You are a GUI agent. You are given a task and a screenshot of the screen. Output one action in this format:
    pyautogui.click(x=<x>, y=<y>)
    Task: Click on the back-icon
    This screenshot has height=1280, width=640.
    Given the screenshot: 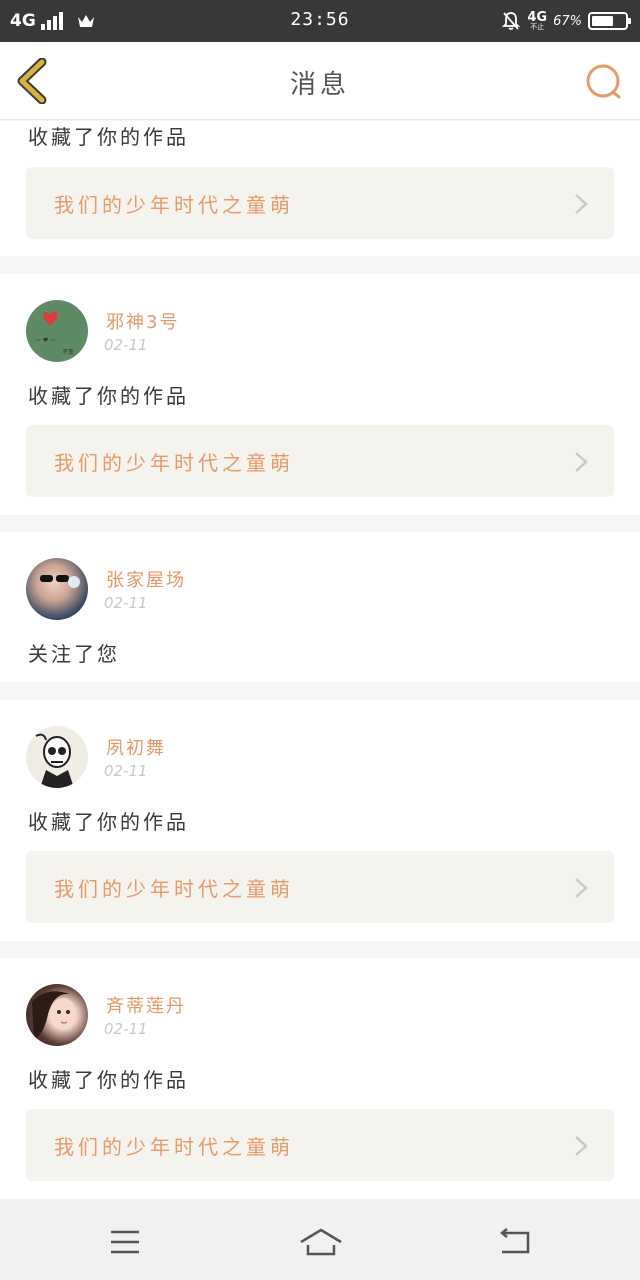 What is the action you would take?
    pyautogui.click(x=516, y=1242)
    